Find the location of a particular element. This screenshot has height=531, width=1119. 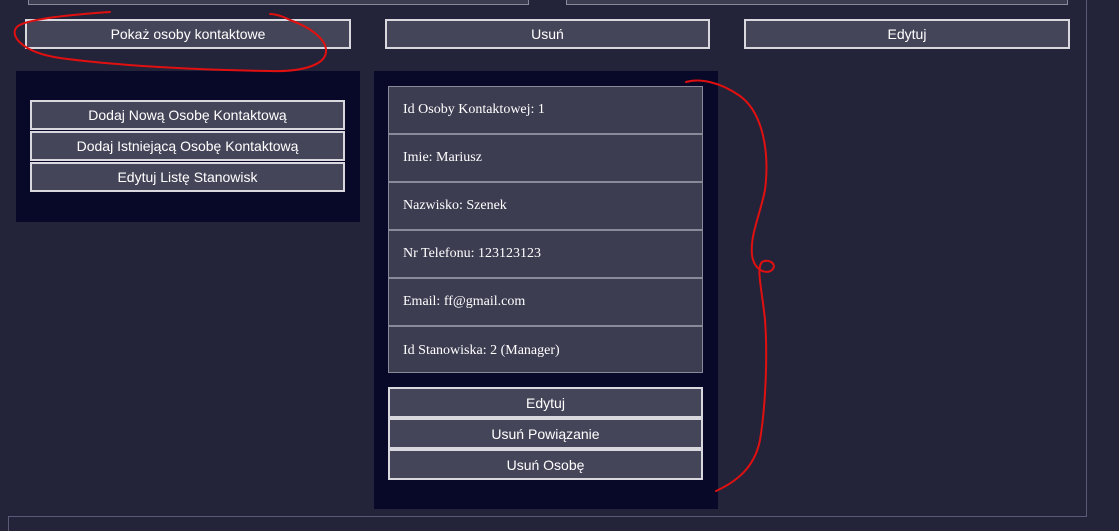

phone-field: Nr Telefonu: 123123123 is located at coordinates (545, 255).